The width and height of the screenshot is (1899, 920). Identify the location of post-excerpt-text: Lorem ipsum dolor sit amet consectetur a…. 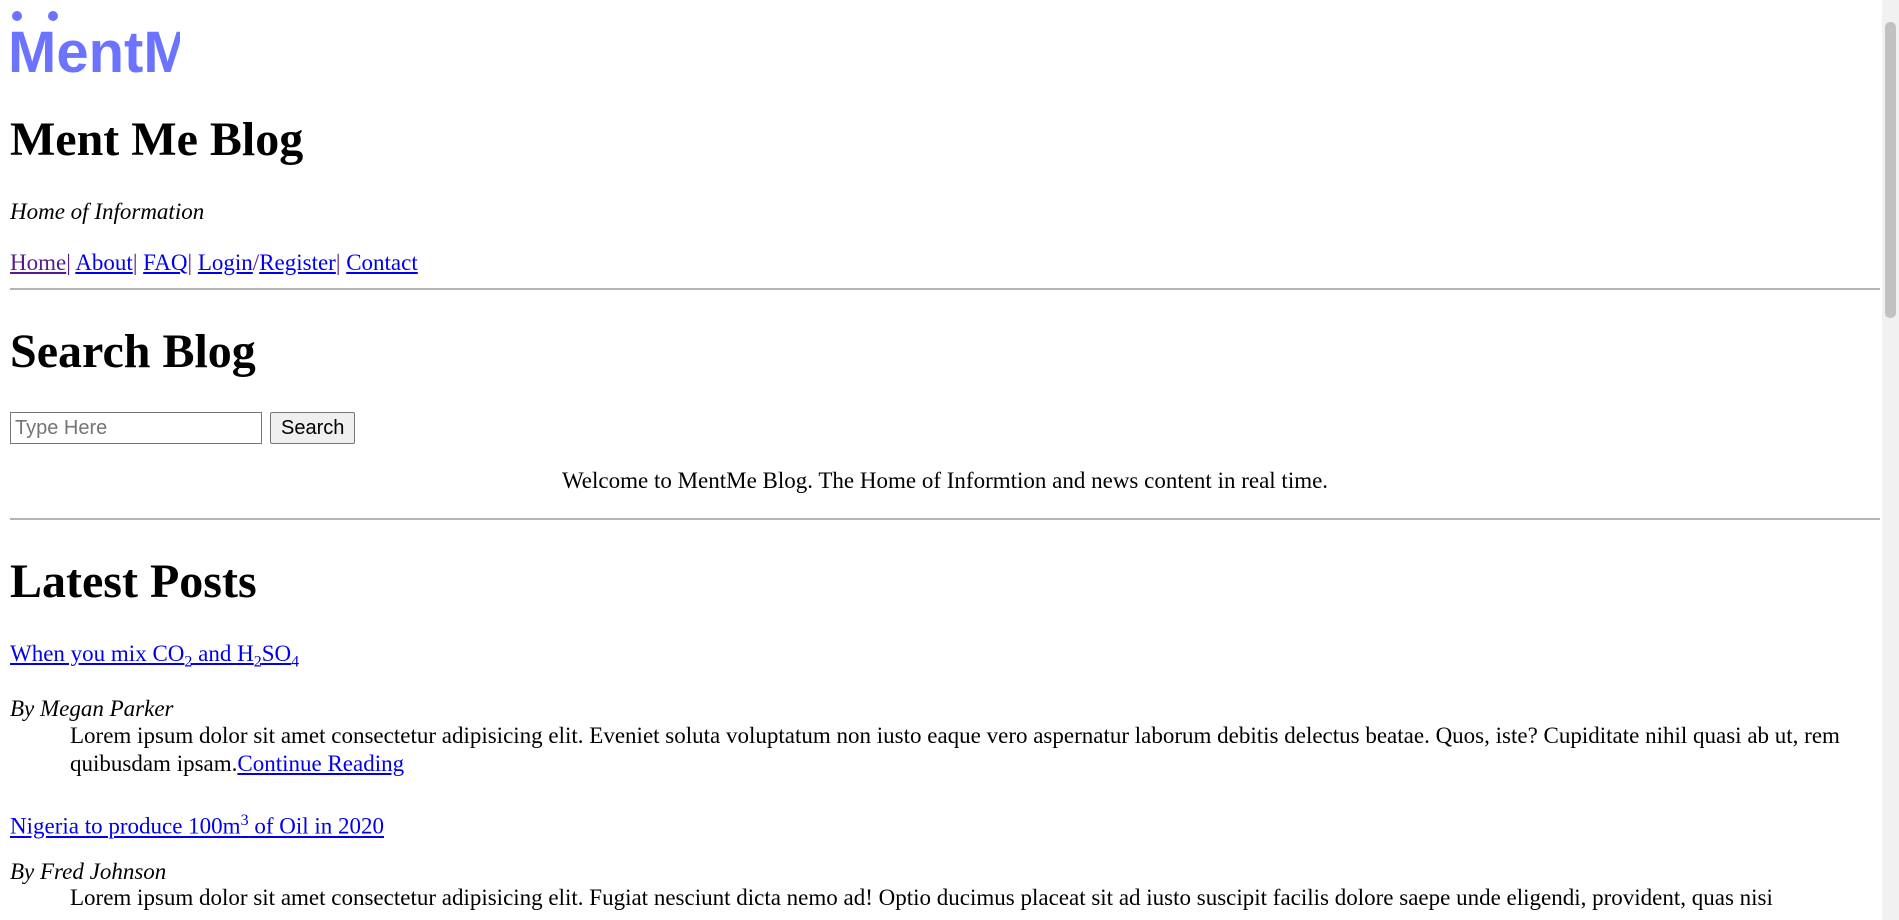
(921, 897).